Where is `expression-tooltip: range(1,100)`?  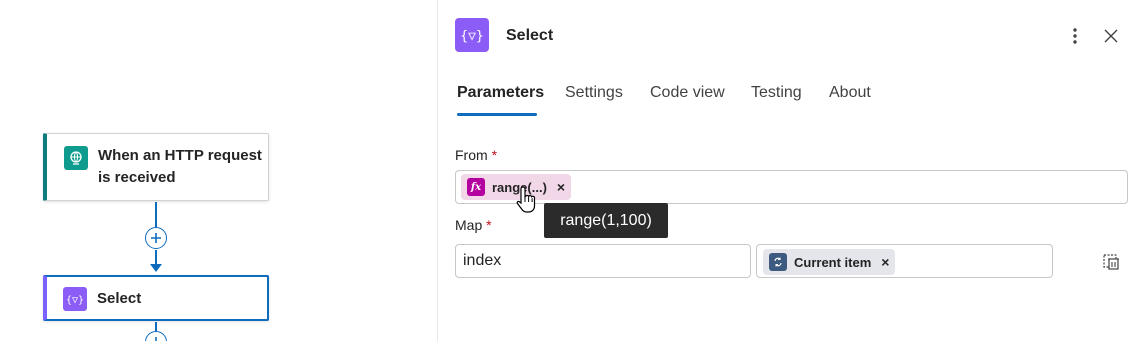
expression-tooltip: range(1,100) is located at coordinates (606, 220).